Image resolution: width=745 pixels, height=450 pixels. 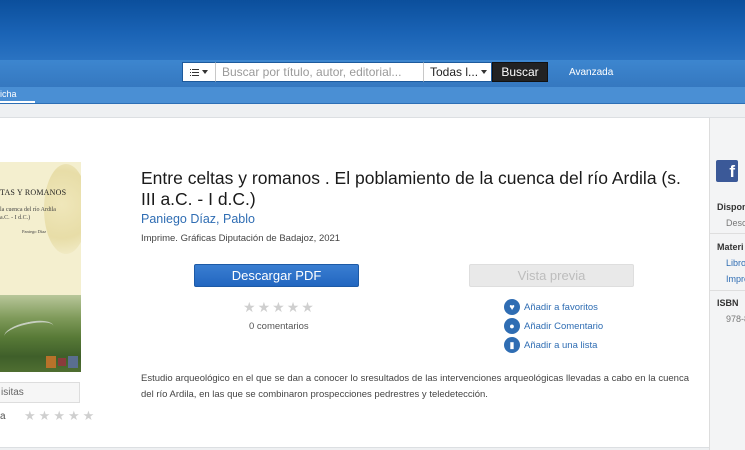 I want to click on book-author-link: Paniego Díaz, Pablo, so click(x=198, y=219).